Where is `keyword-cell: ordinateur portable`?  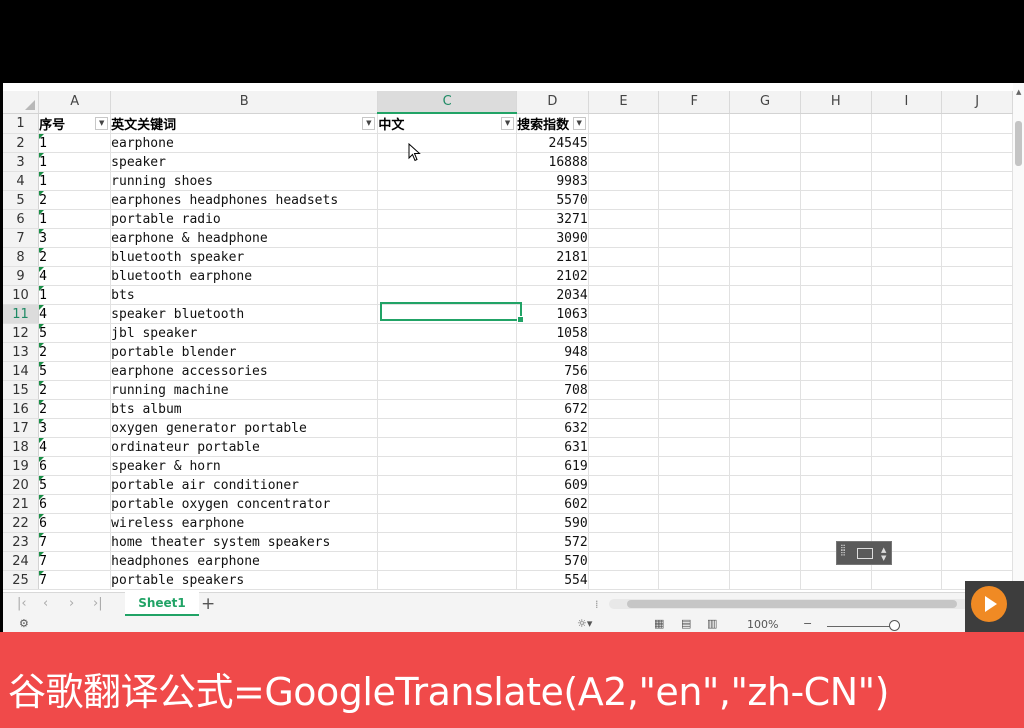
keyword-cell: ordinateur portable is located at coordinates (244, 447).